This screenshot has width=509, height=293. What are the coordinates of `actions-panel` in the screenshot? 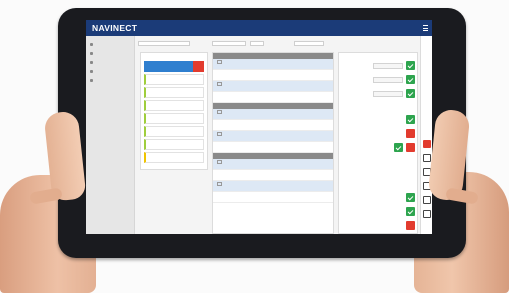 It's located at (378, 143).